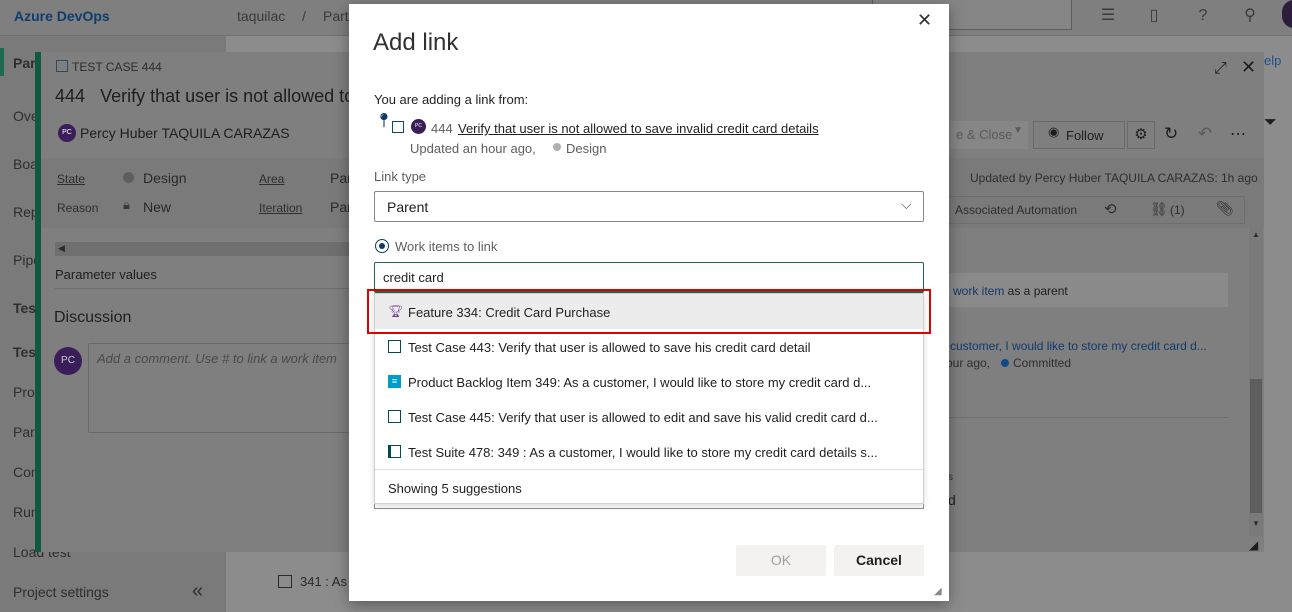 This screenshot has height=612, width=1292. Describe the element at coordinates (1054, 131) in the screenshot. I see `eye-icon: ◉` at that location.